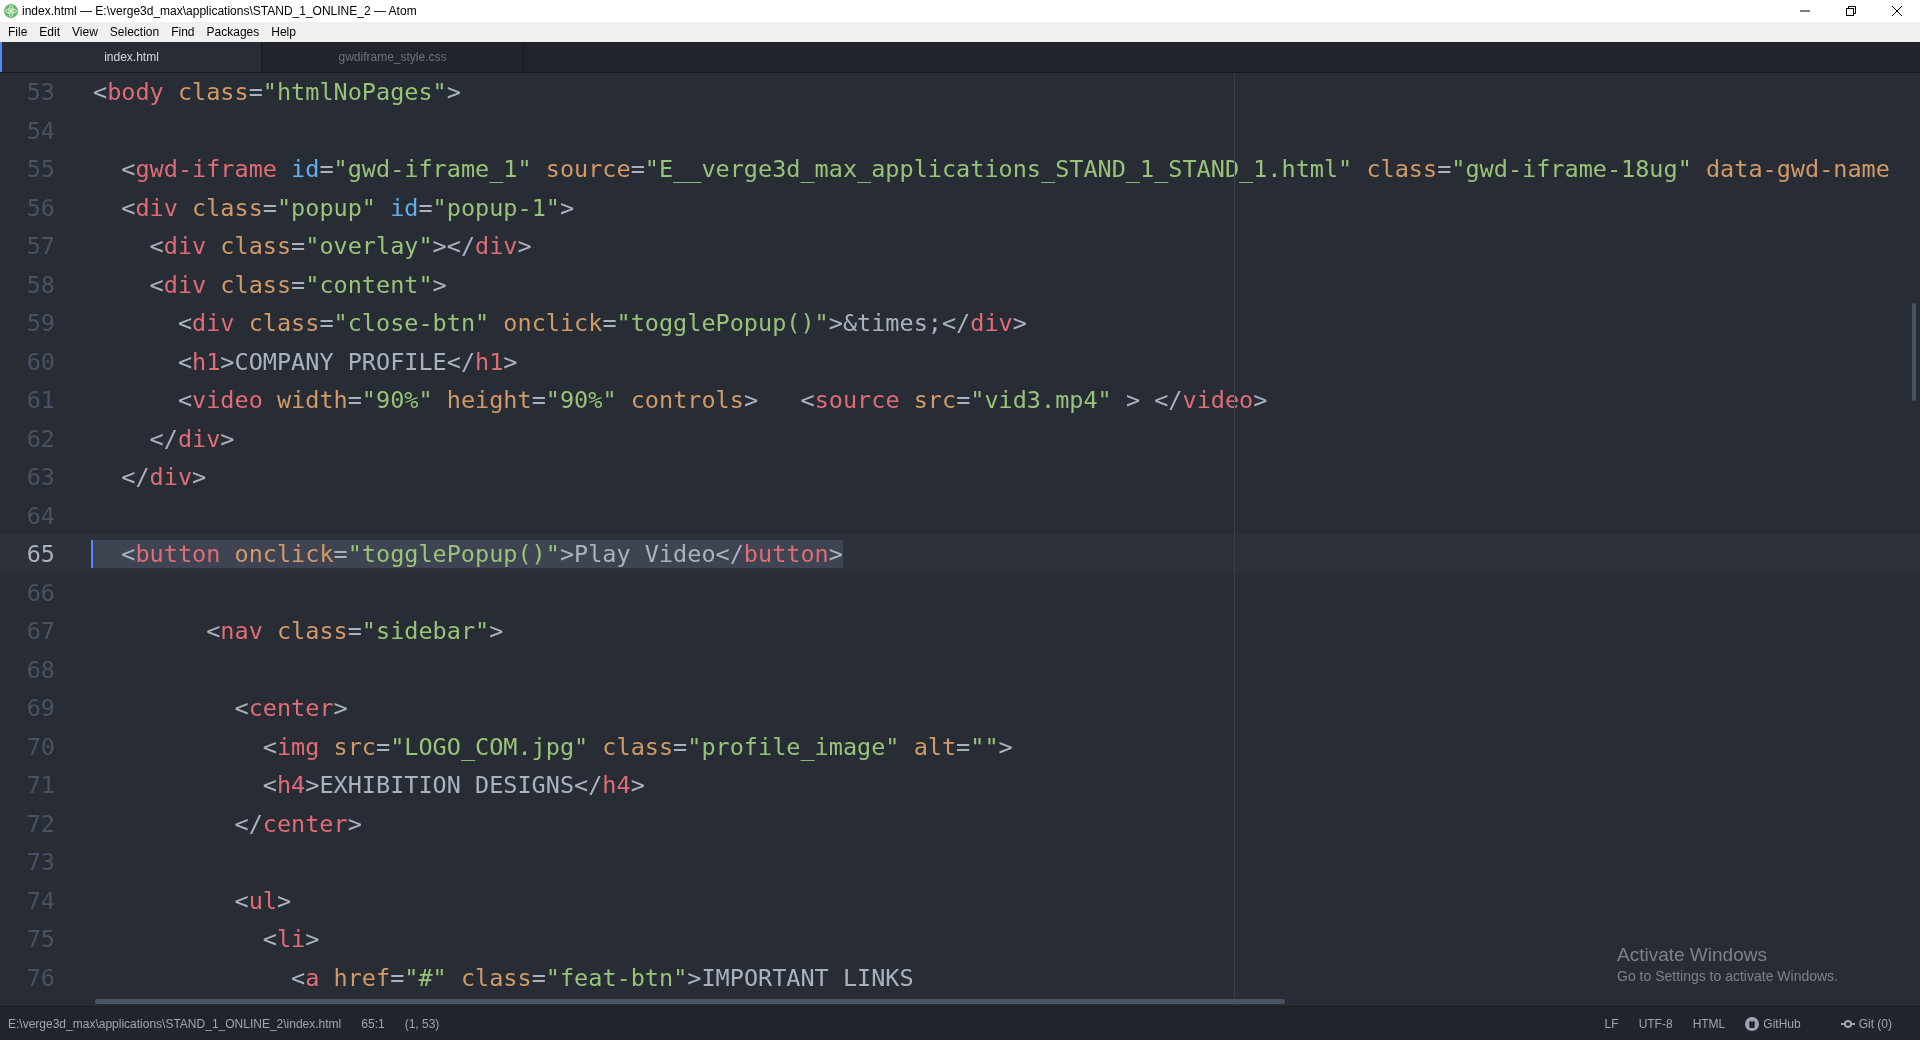  I want to click on code-line: <gwd-iframe id="gwd-iframe_1" source="E__verge3d_max_applications_STAND_1_STAND_1.html" class="gwd-iframe-18ug" data-gwd-name, so click(1005, 169).